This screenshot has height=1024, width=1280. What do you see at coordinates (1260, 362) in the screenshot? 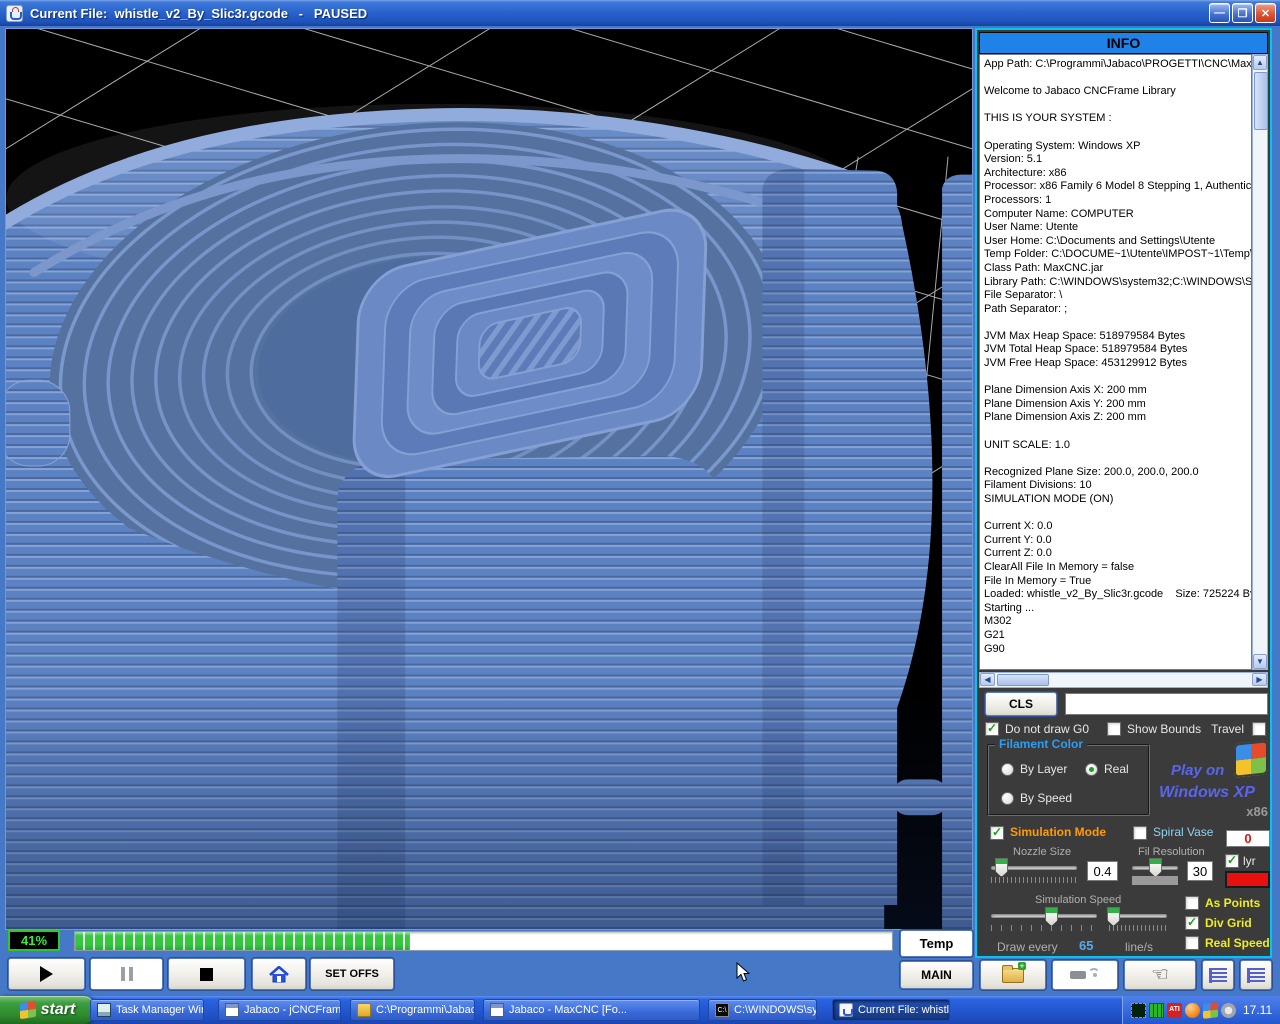
I see `info-vertical-scrollbar: ▲ ▼` at bounding box center [1260, 362].